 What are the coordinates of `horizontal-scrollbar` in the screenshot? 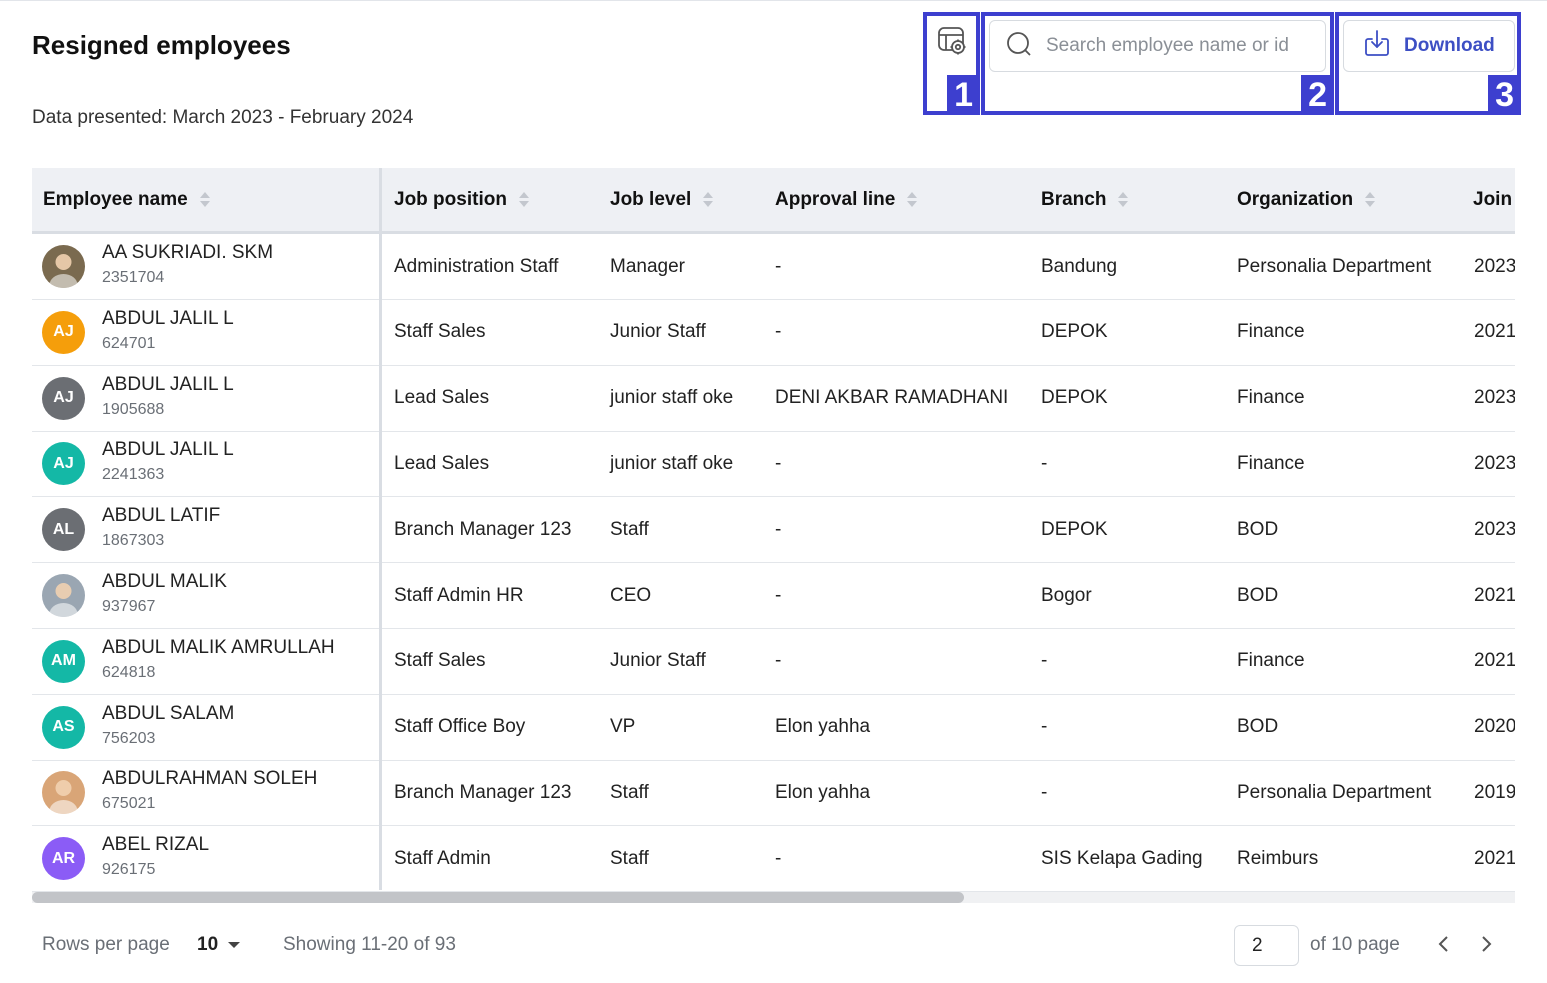 It's located at (773, 897).